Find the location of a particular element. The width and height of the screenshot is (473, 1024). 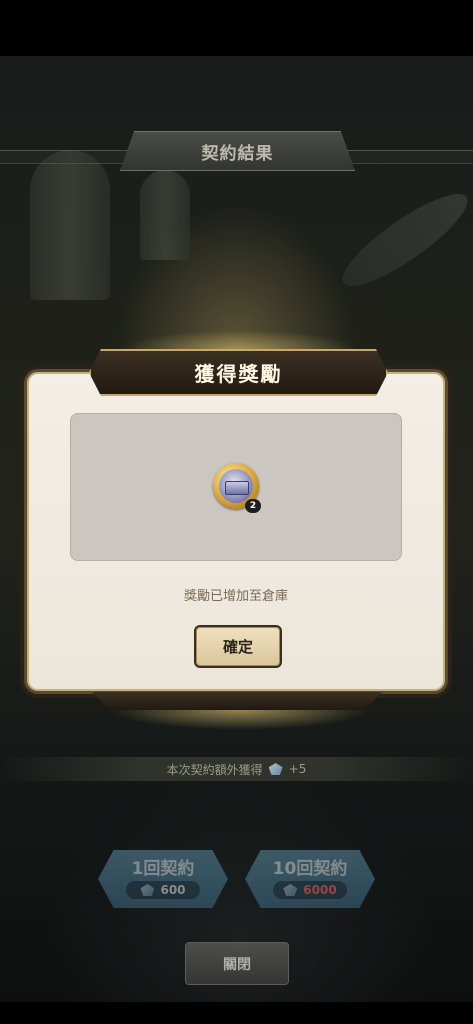

dialog-footer-band is located at coordinates (237, 701).